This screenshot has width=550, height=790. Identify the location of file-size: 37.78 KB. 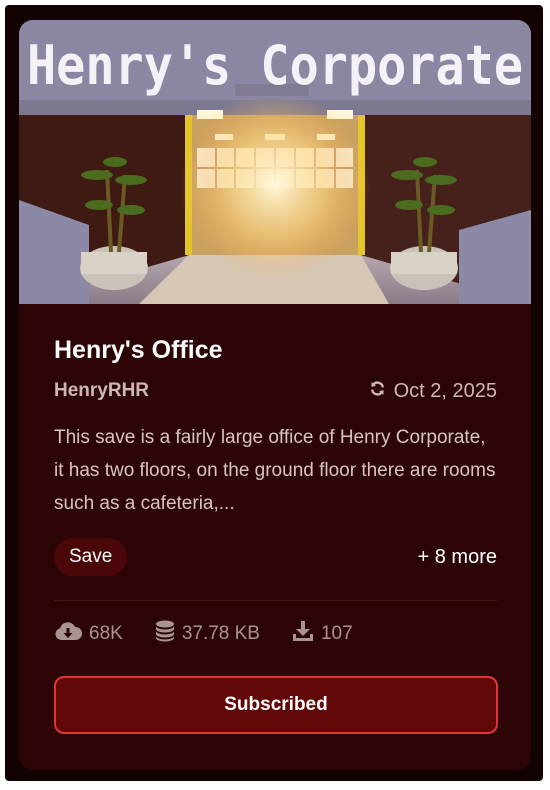
(220, 633).